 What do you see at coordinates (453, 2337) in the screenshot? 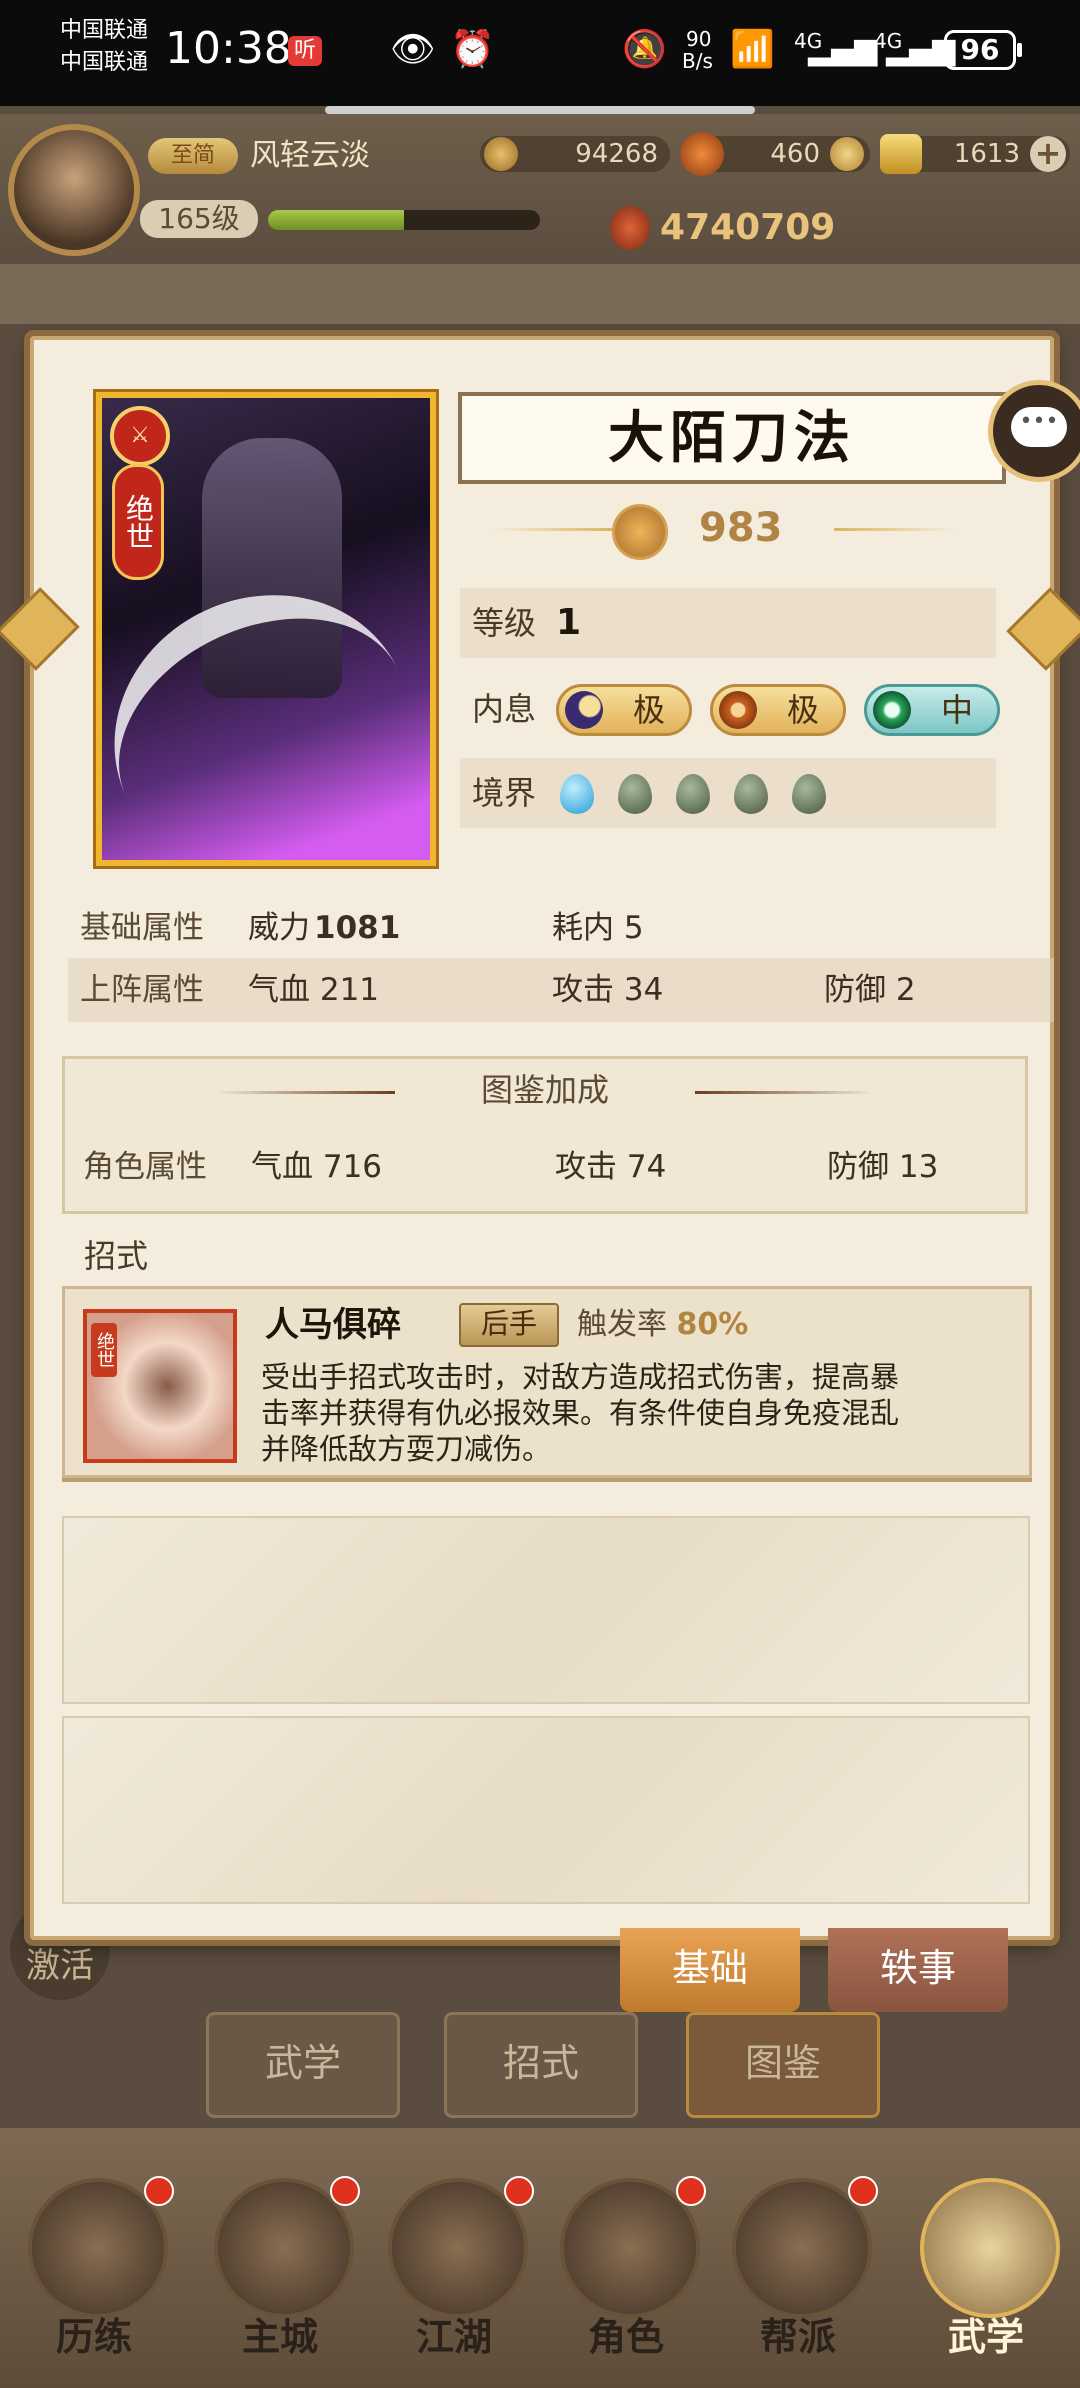
I see `nav-jianghu-label: 江湖` at bounding box center [453, 2337].